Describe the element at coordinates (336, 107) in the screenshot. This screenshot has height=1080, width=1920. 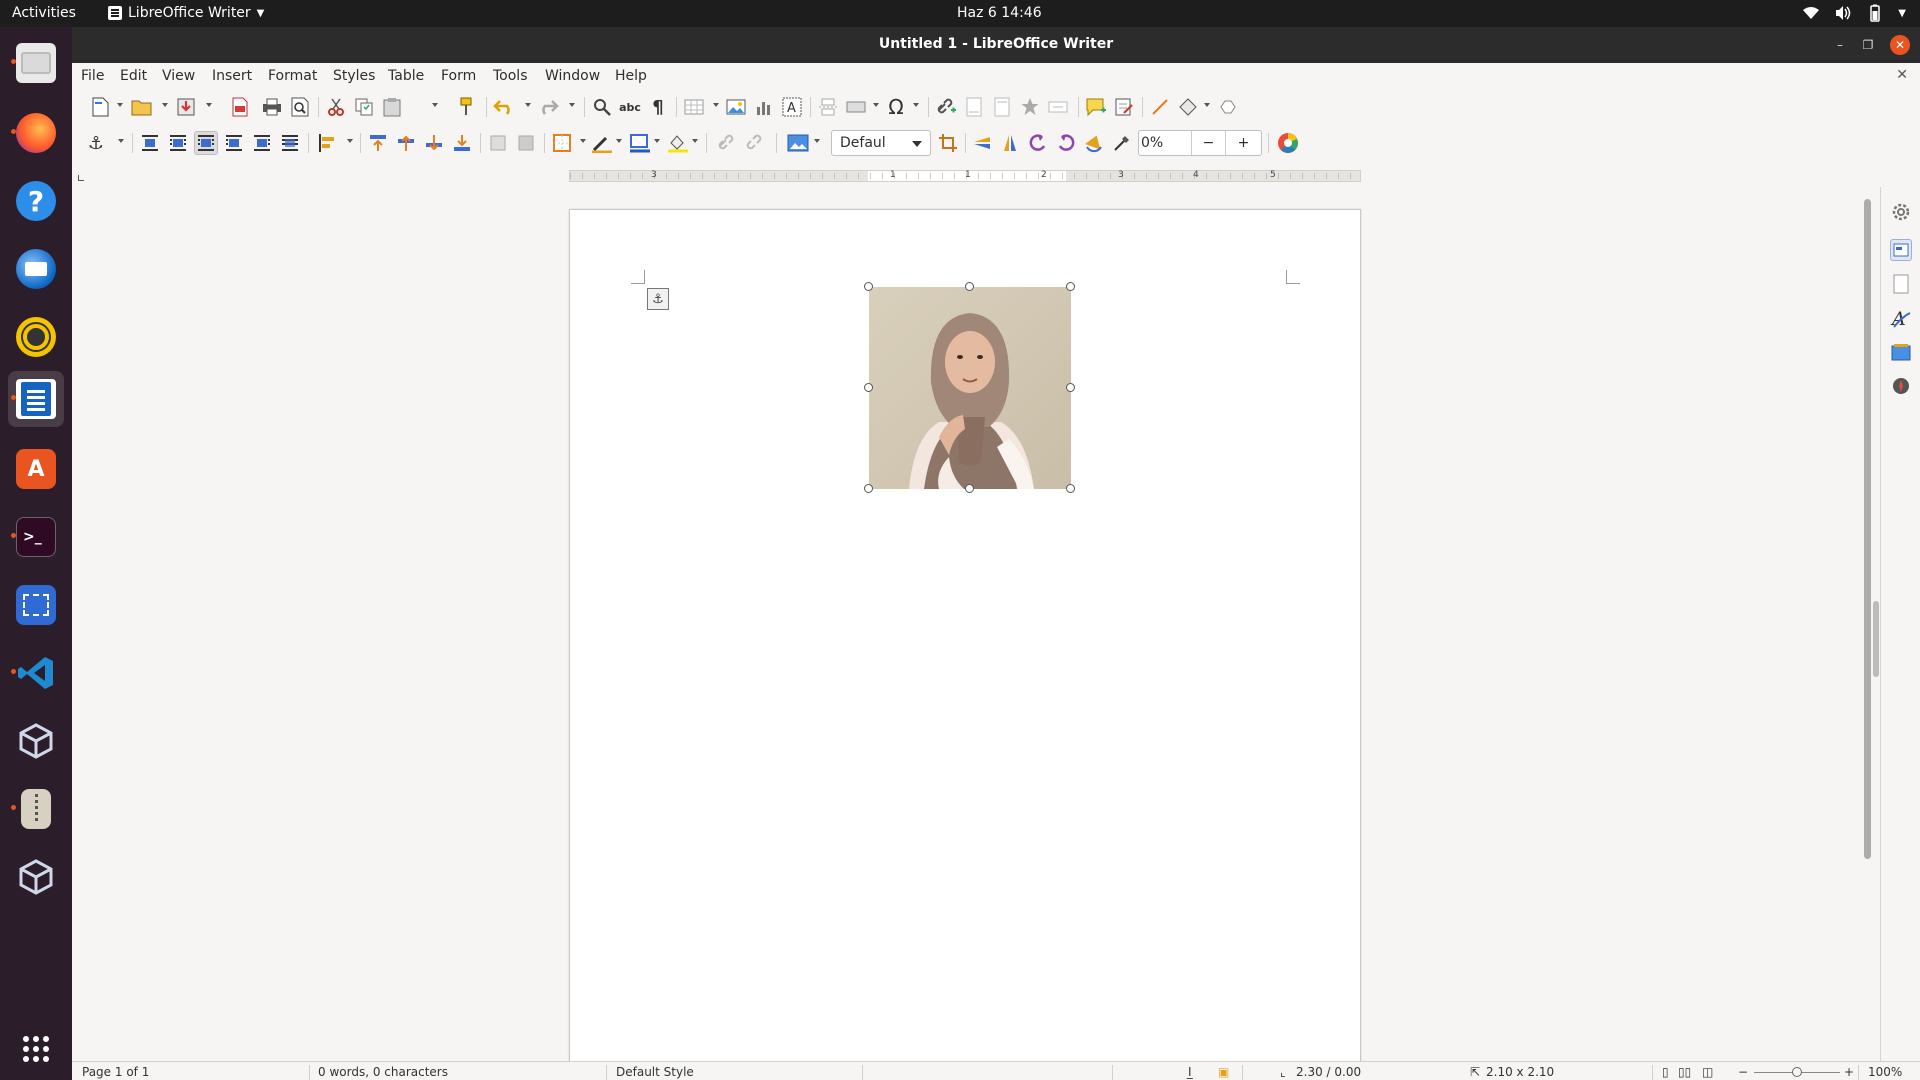
I see `cut-icon` at that location.